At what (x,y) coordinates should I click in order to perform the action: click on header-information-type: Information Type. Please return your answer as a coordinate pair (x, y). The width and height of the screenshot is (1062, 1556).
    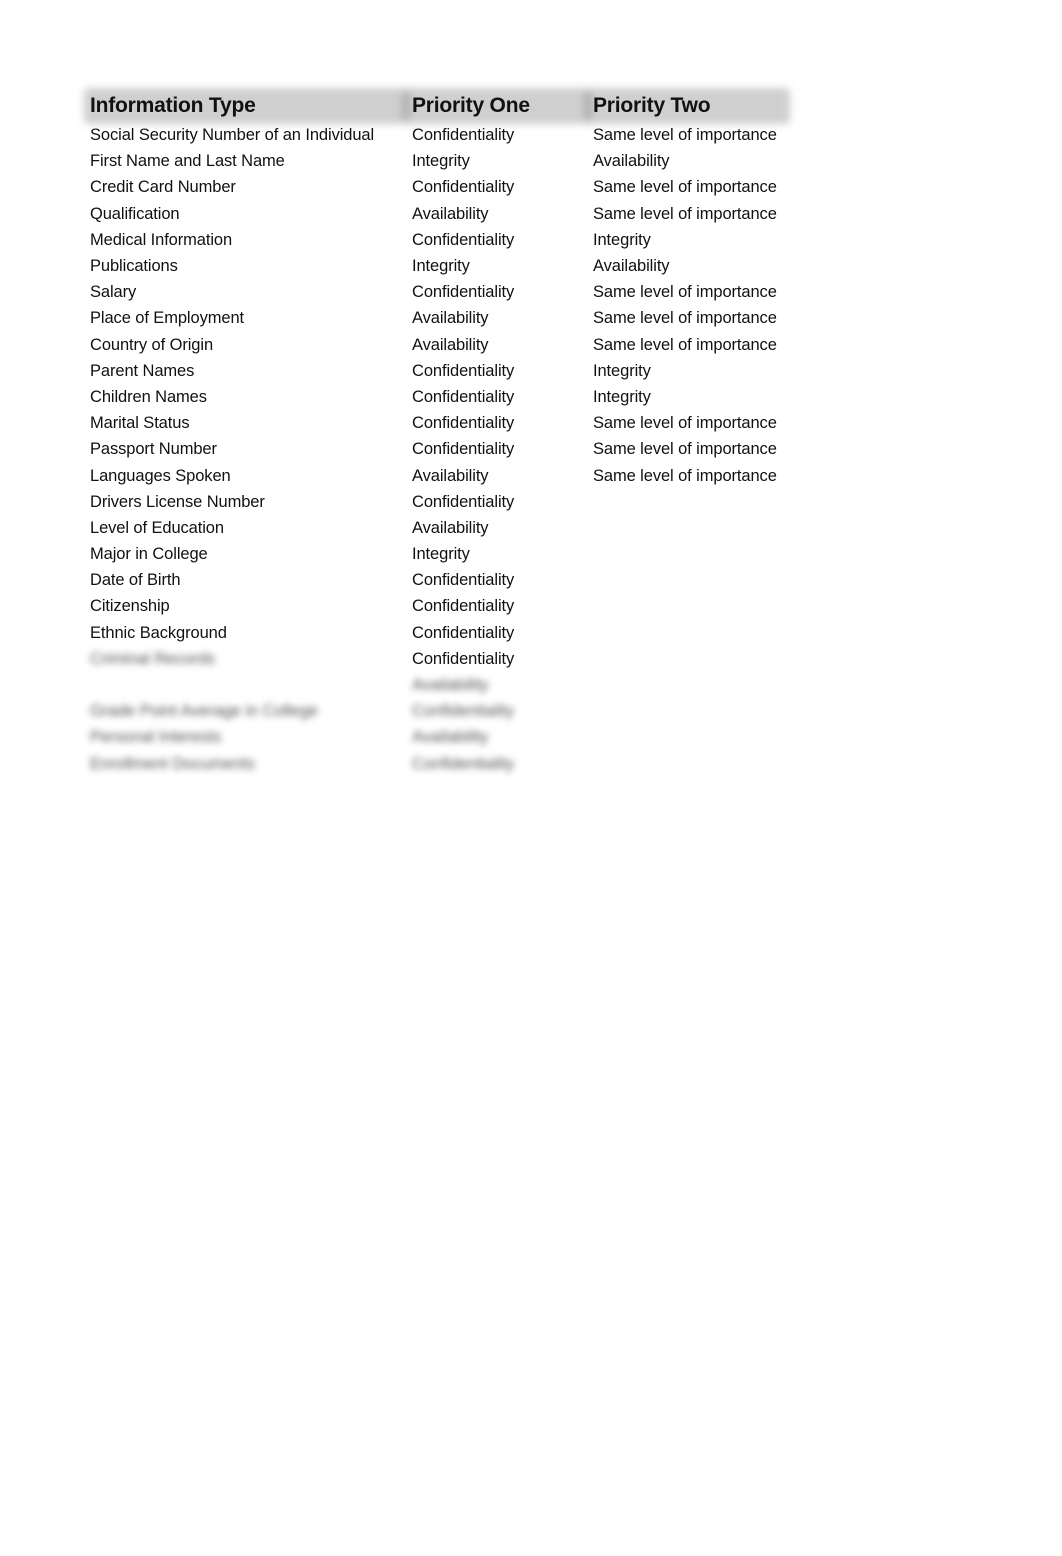
    Looking at the image, I should click on (245, 106).